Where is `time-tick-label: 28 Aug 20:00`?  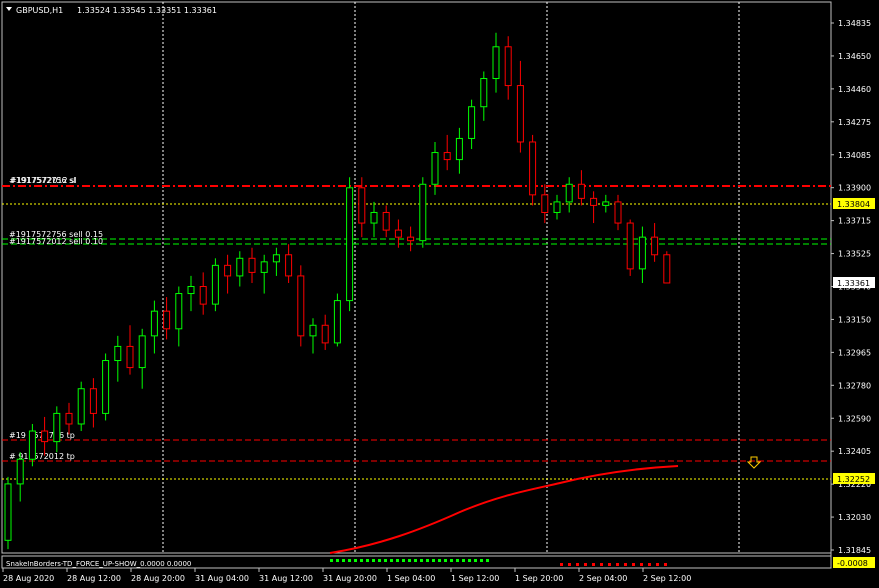
time-tick-label: 28 Aug 20:00 is located at coordinates (158, 578).